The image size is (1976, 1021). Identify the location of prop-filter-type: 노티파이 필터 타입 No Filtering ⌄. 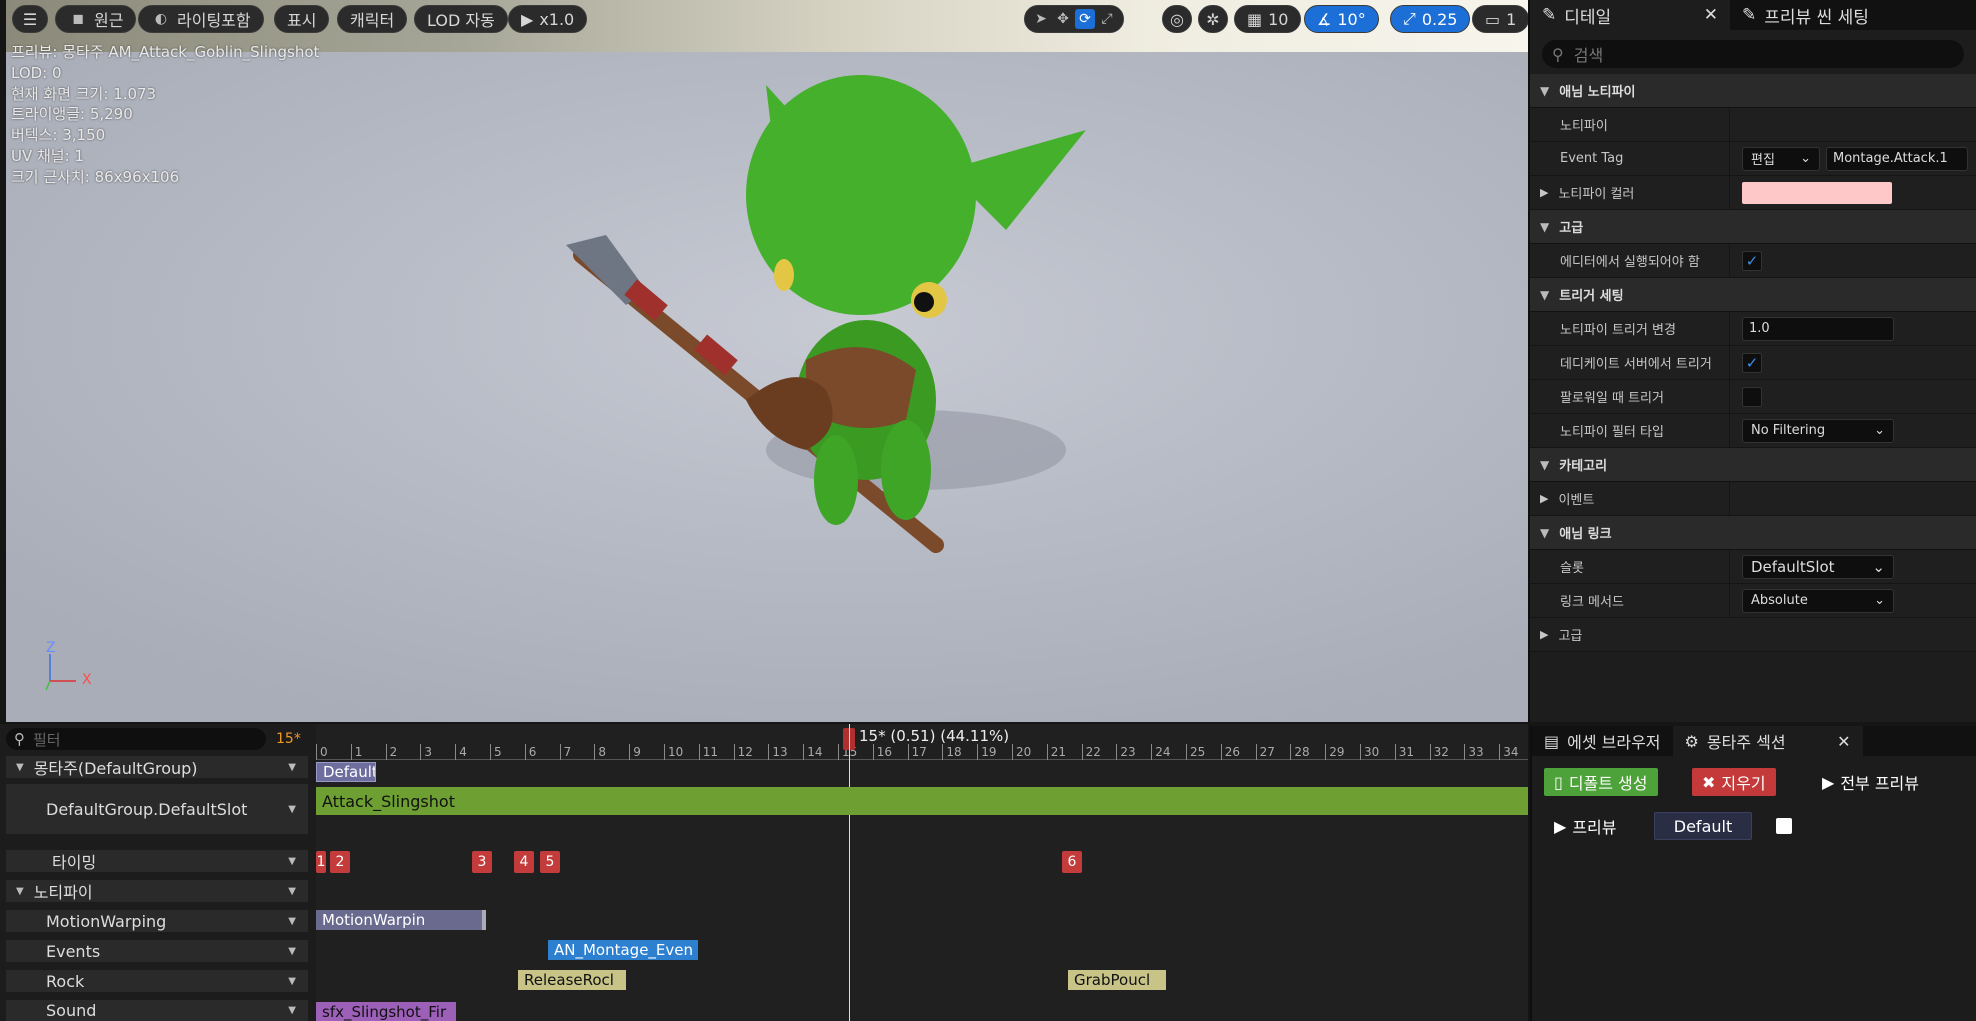
(1753, 431).